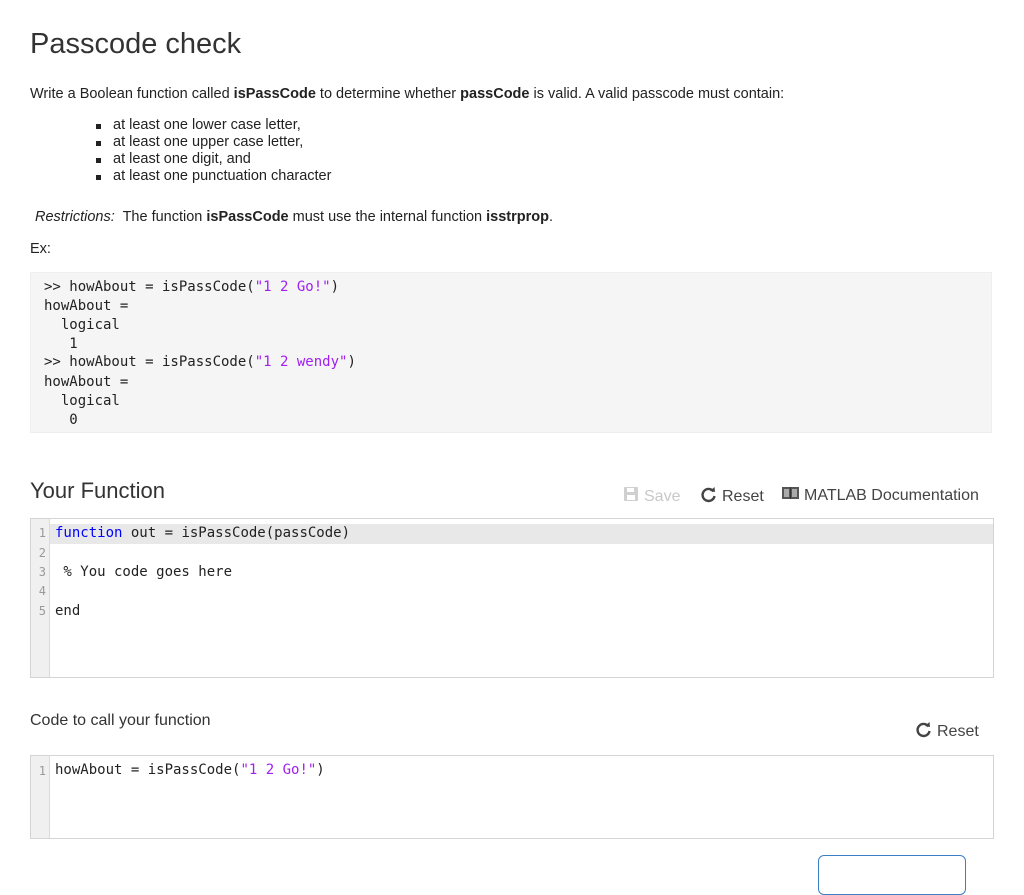 The width and height of the screenshot is (1024, 895). What do you see at coordinates (148, 770) in the screenshot?
I see `code-text: howAbout = isPassCode(` at bounding box center [148, 770].